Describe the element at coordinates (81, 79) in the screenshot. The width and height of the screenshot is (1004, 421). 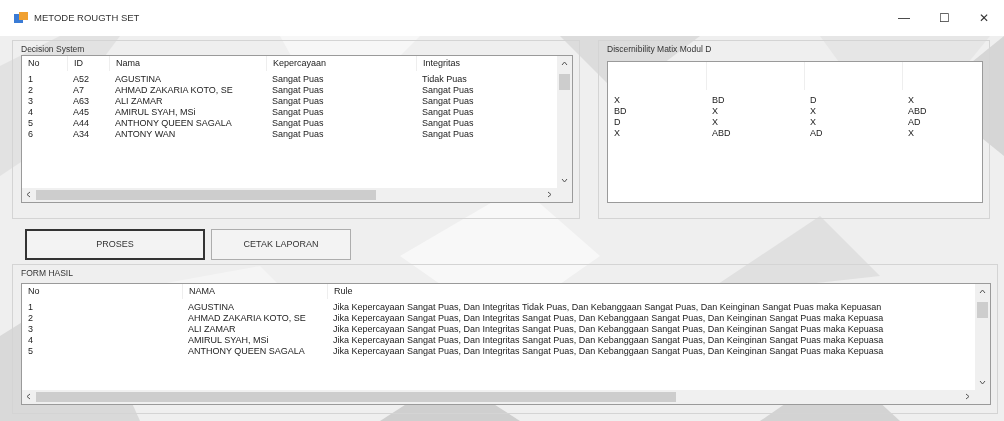
I see `table-cell-text: A52` at that location.